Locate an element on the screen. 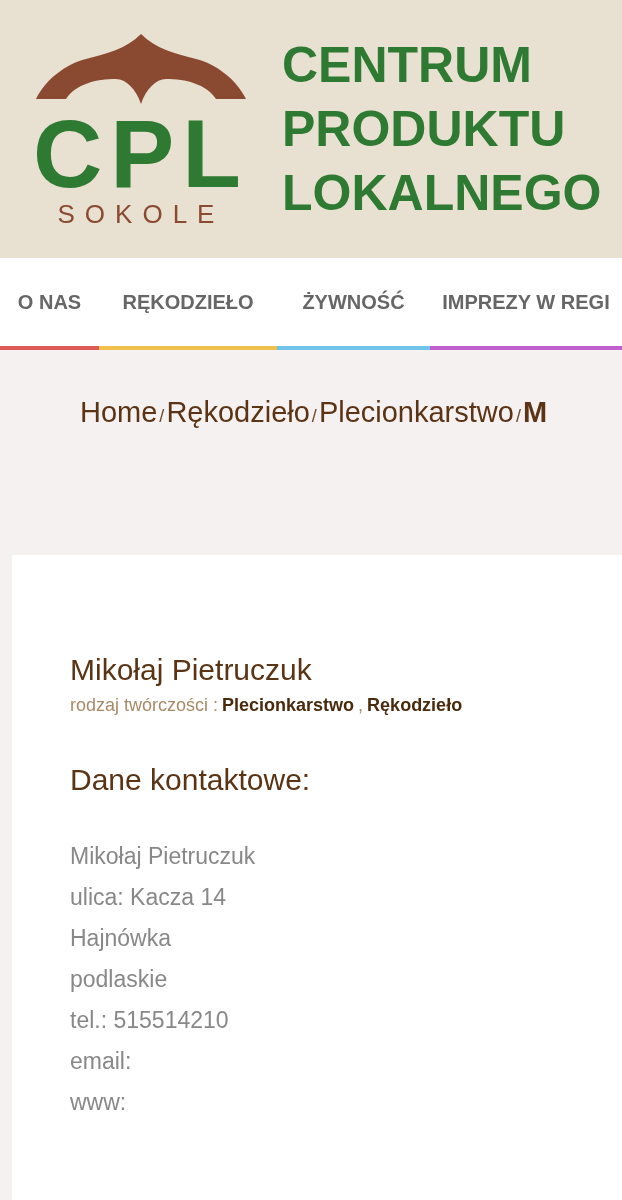  category-link: Rękodzieło is located at coordinates (415, 705).